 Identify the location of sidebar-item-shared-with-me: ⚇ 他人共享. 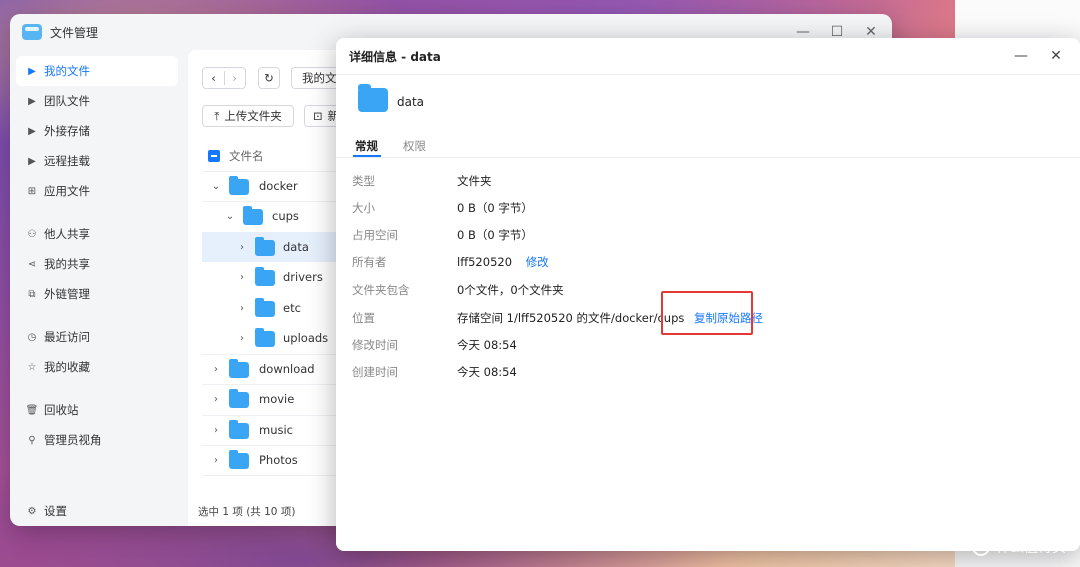
(97, 234).